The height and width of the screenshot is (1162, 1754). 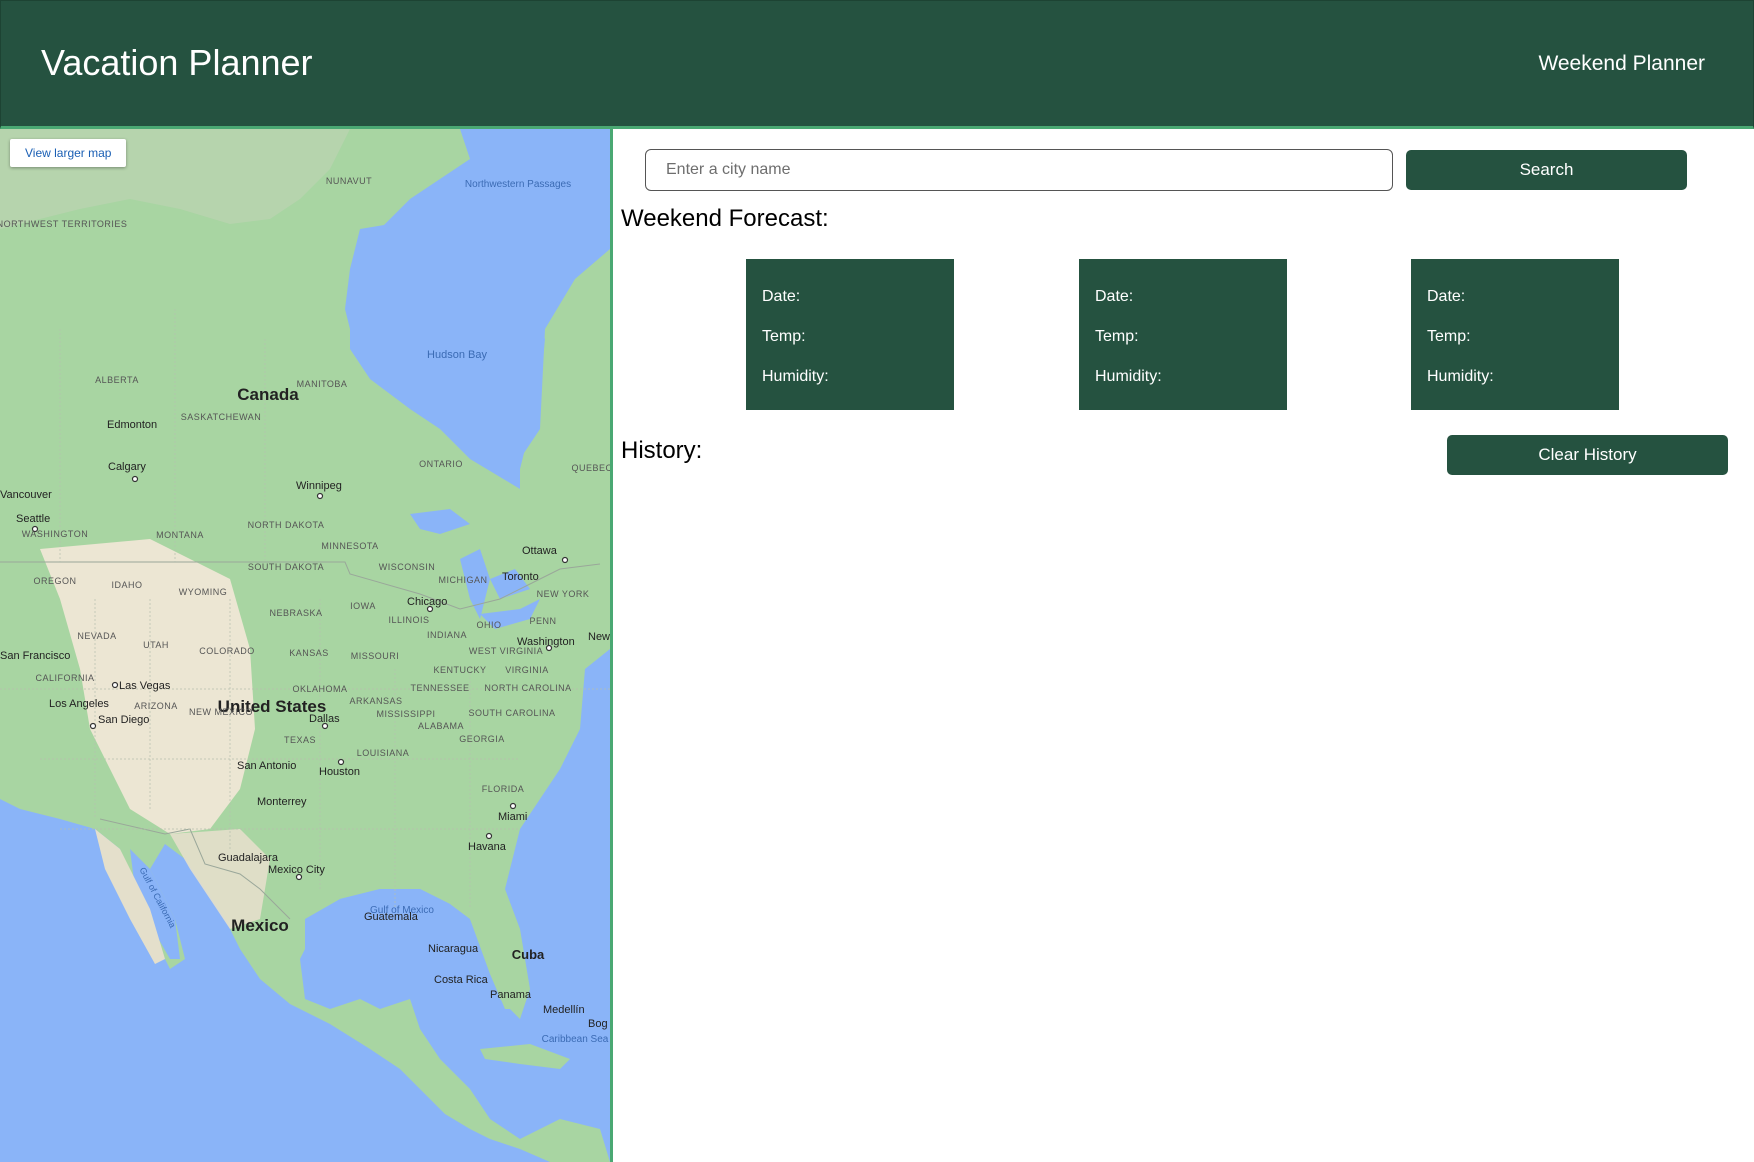 What do you see at coordinates (408, 620) in the screenshot?
I see `label-illinois: ILLINOIS` at bounding box center [408, 620].